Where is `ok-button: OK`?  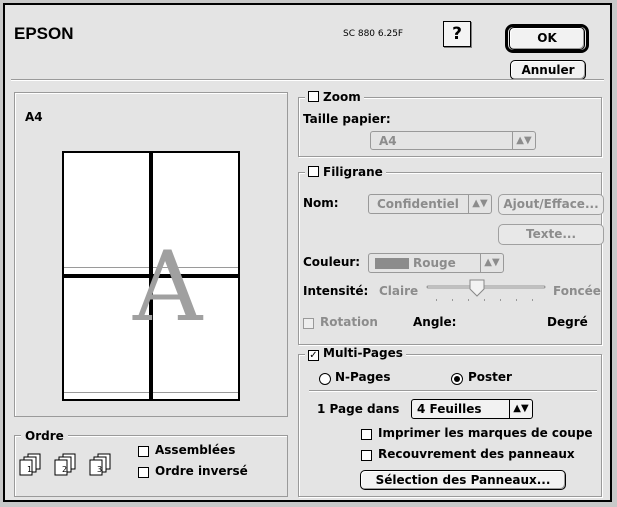
ok-button: OK is located at coordinates (547, 38).